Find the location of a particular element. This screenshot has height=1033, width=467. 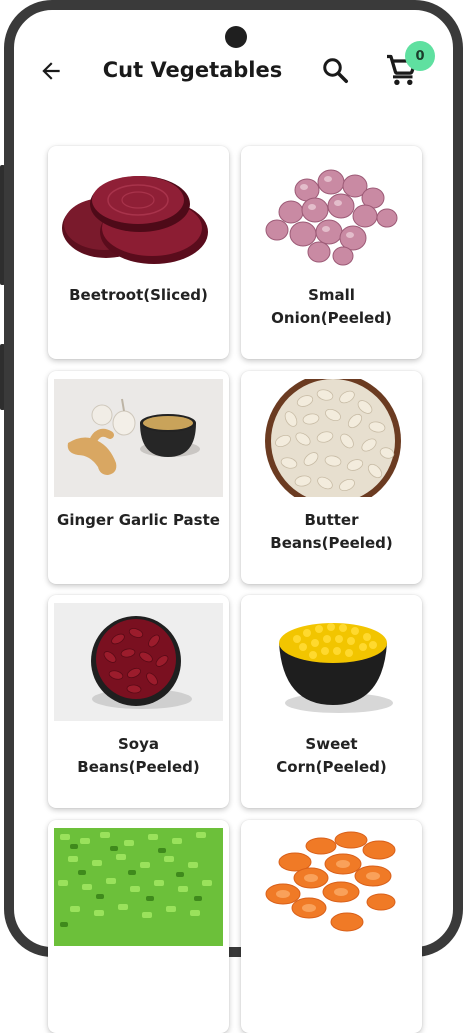

soya-beans-image is located at coordinates (138, 662).